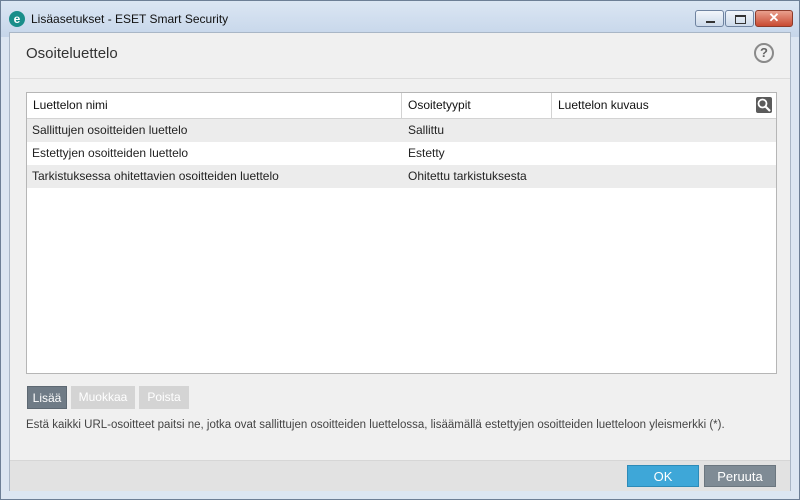 The height and width of the screenshot is (500, 800). Describe the element at coordinates (164, 397) in the screenshot. I see `remove-button: Poista` at that location.